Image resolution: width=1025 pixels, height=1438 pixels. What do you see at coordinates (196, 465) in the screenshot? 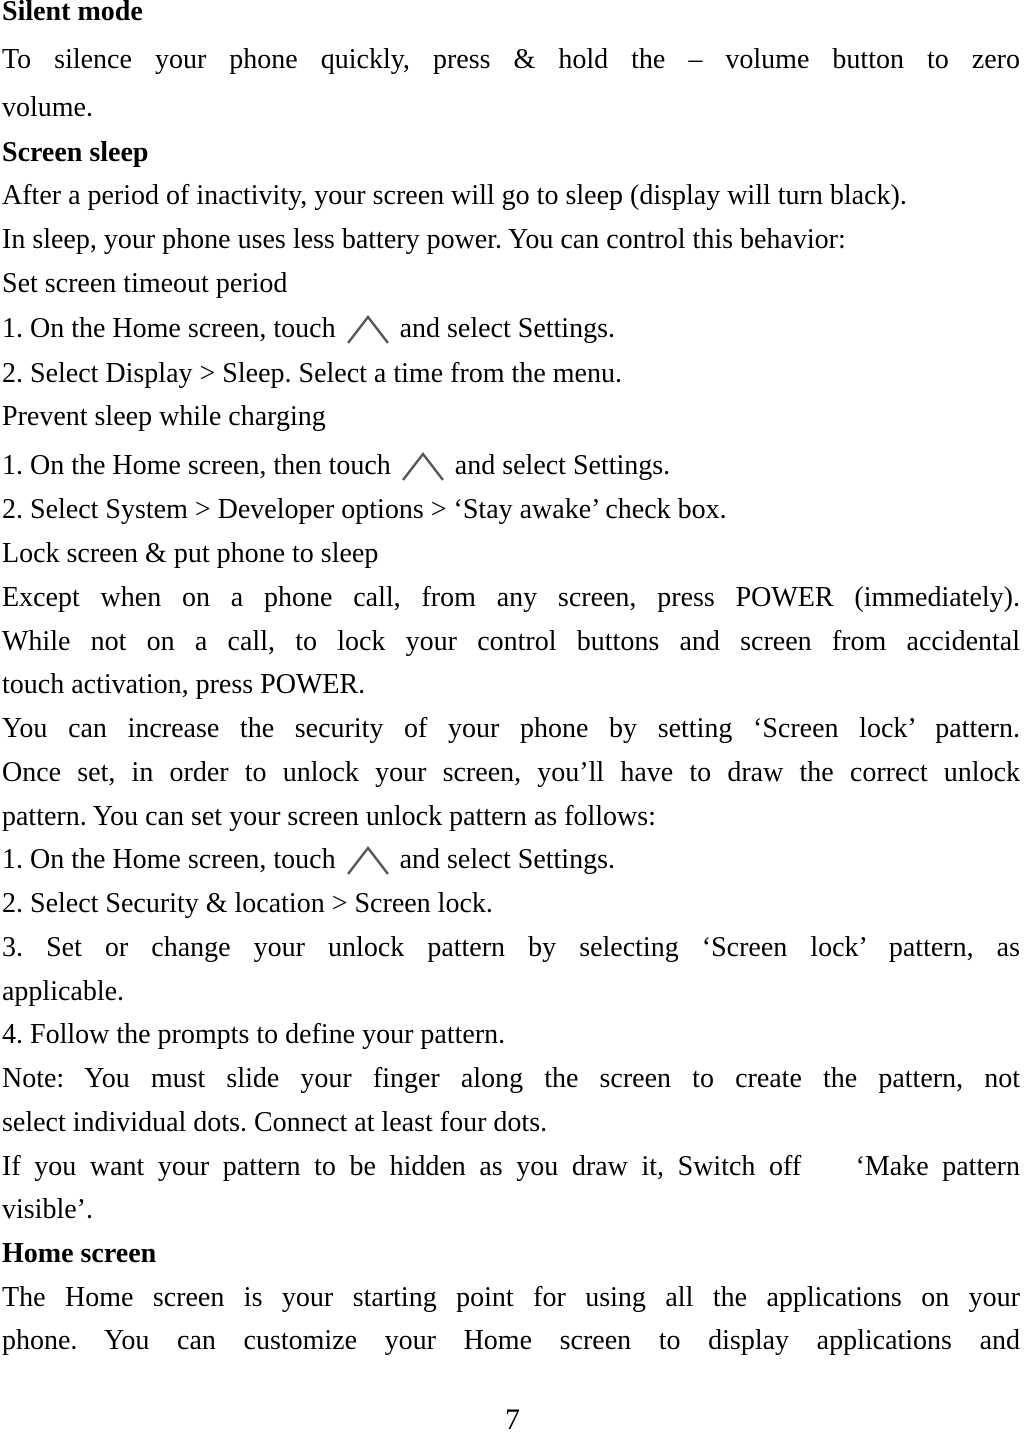
I see `step-text: 1. On the Home screen, then touch` at bounding box center [196, 465].